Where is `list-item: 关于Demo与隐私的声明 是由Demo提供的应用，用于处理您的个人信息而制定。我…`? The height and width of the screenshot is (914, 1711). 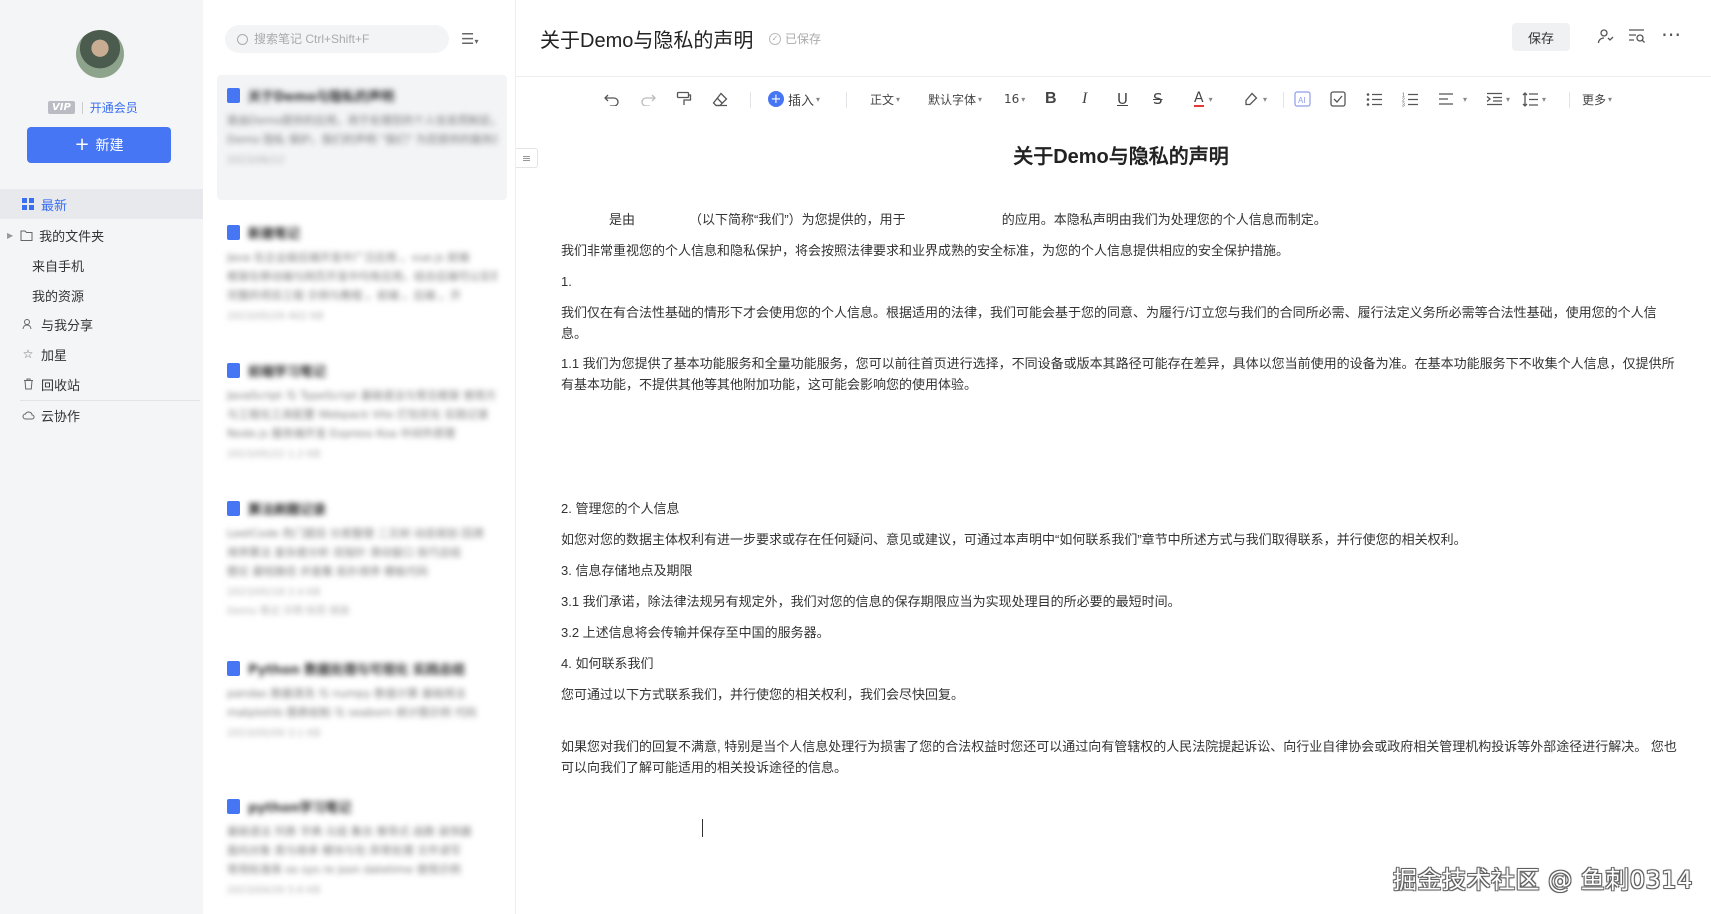
list-item: 关于Demo与隐私的声明 是由Demo提供的应用，用于处理您的个人信息而制定。我… is located at coordinates (362, 137).